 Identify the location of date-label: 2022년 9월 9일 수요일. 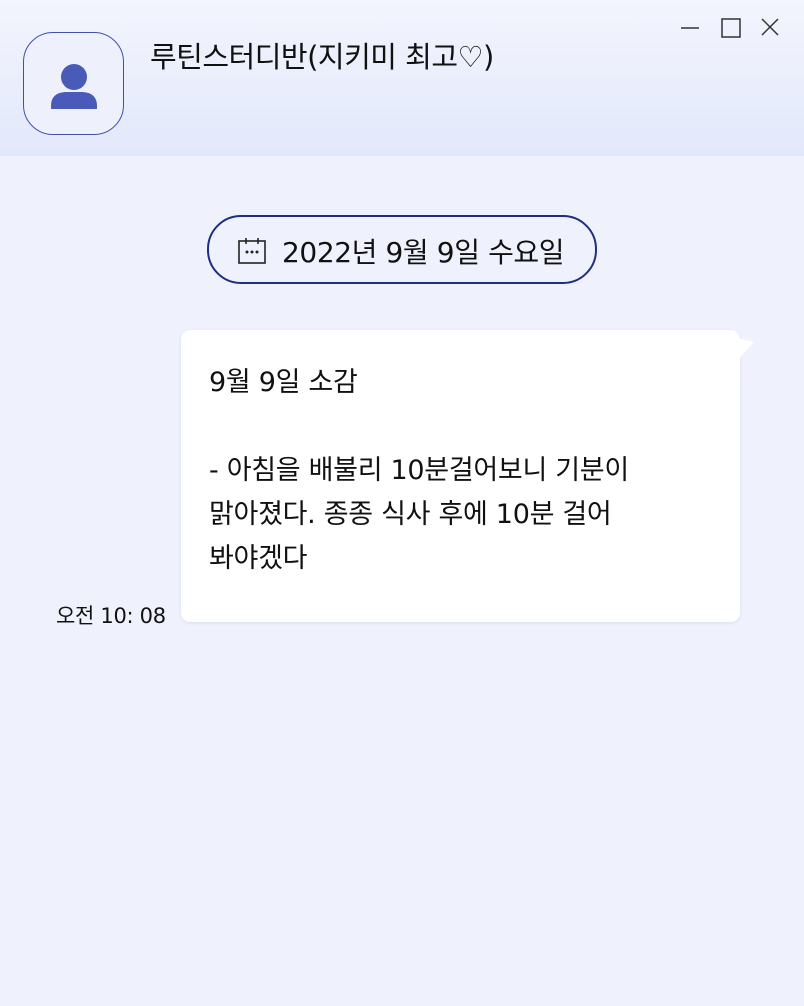
(423, 252).